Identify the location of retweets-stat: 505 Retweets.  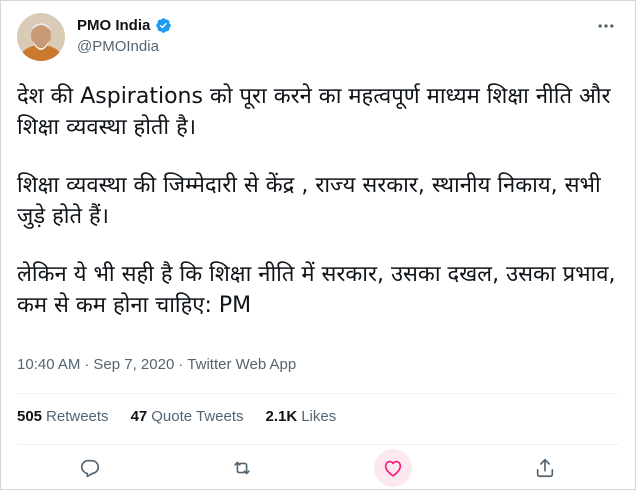
(63, 416).